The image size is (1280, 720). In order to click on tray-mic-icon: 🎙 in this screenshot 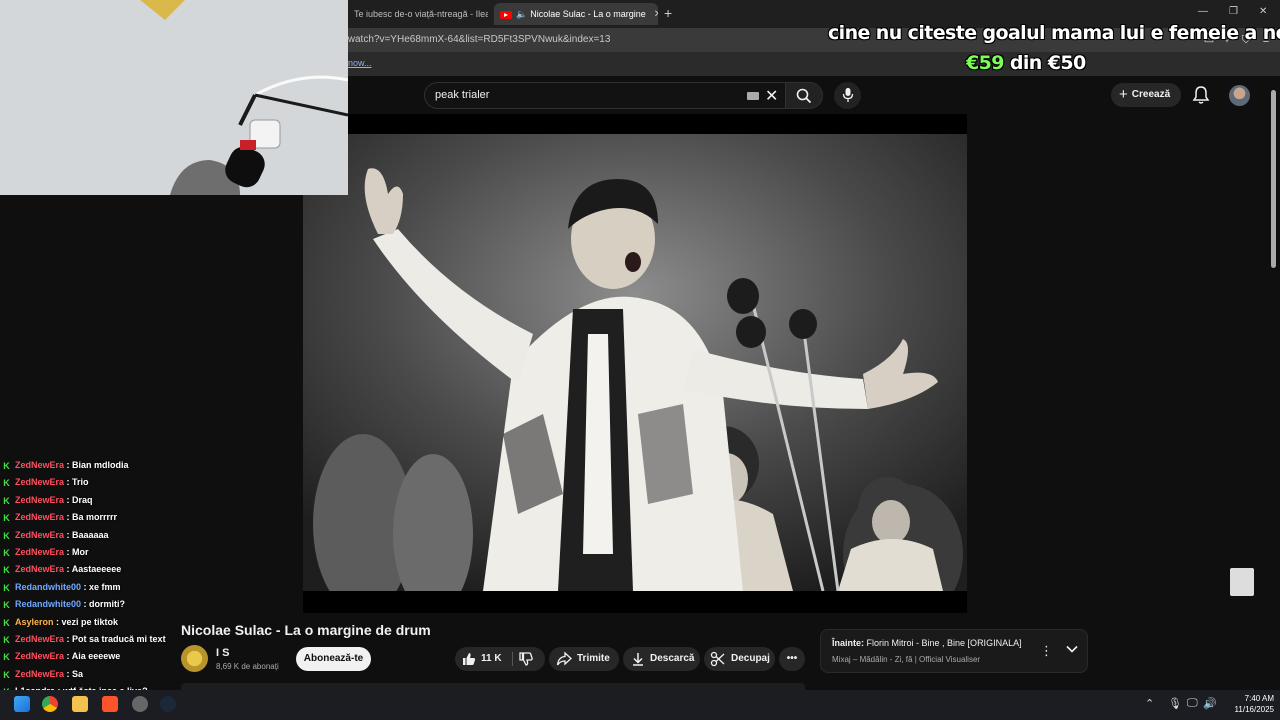, I will do `click(1175, 703)`.